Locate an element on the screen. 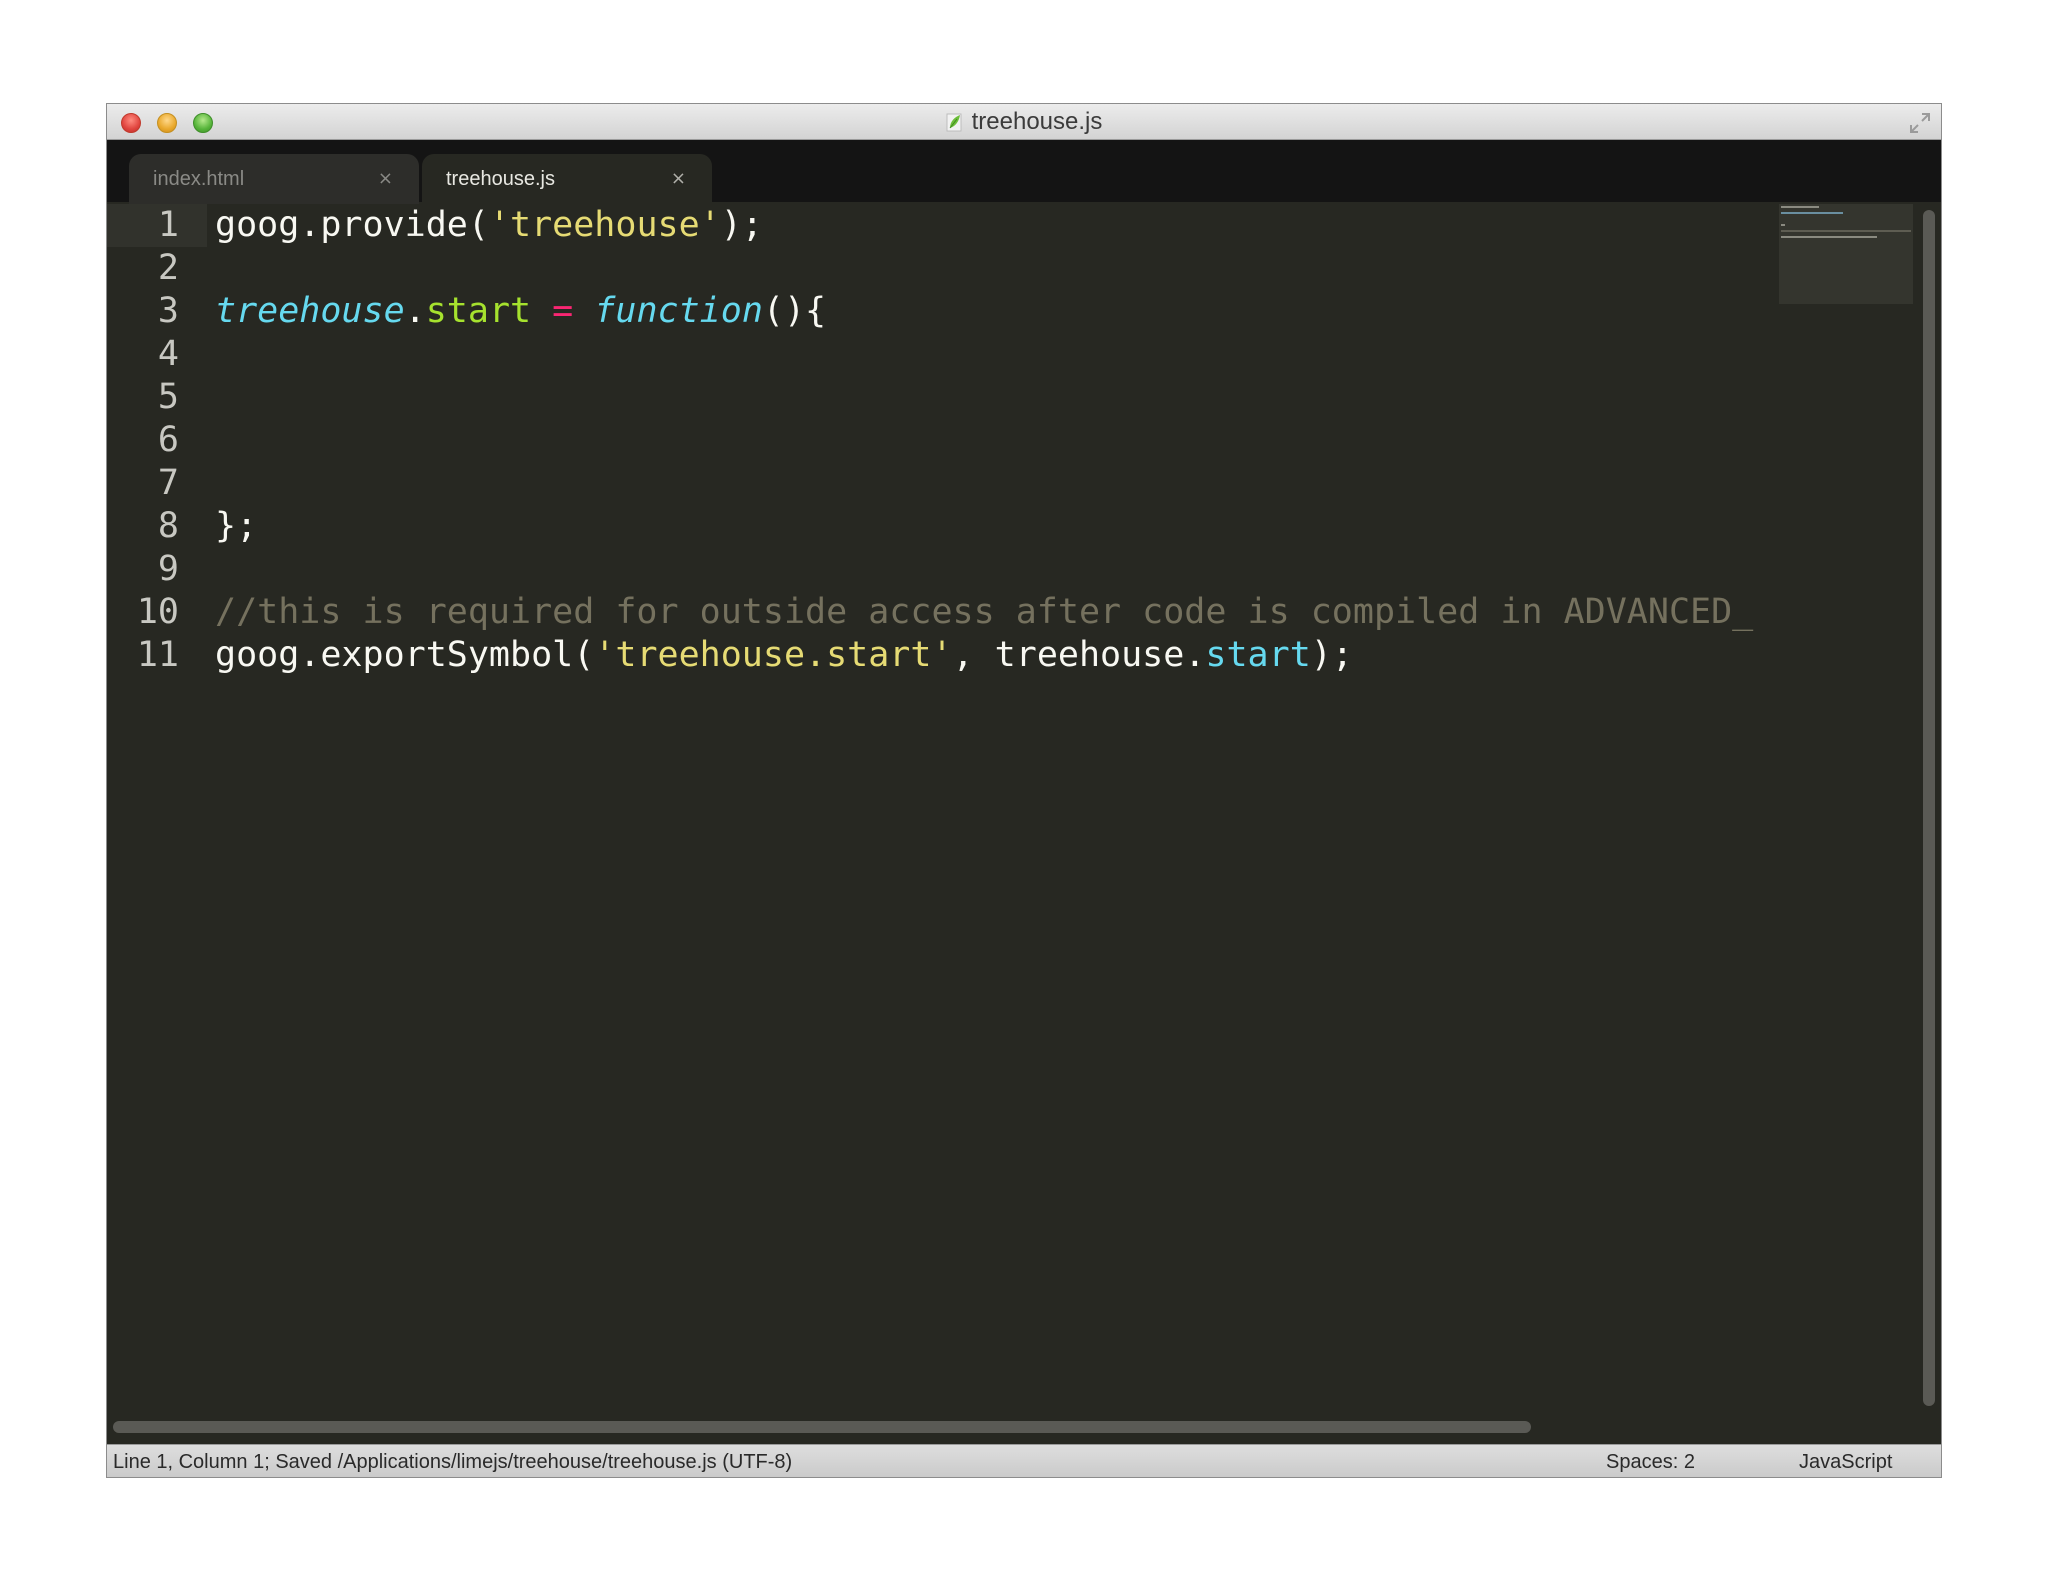  line-number: 8 is located at coordinates (168, 526).